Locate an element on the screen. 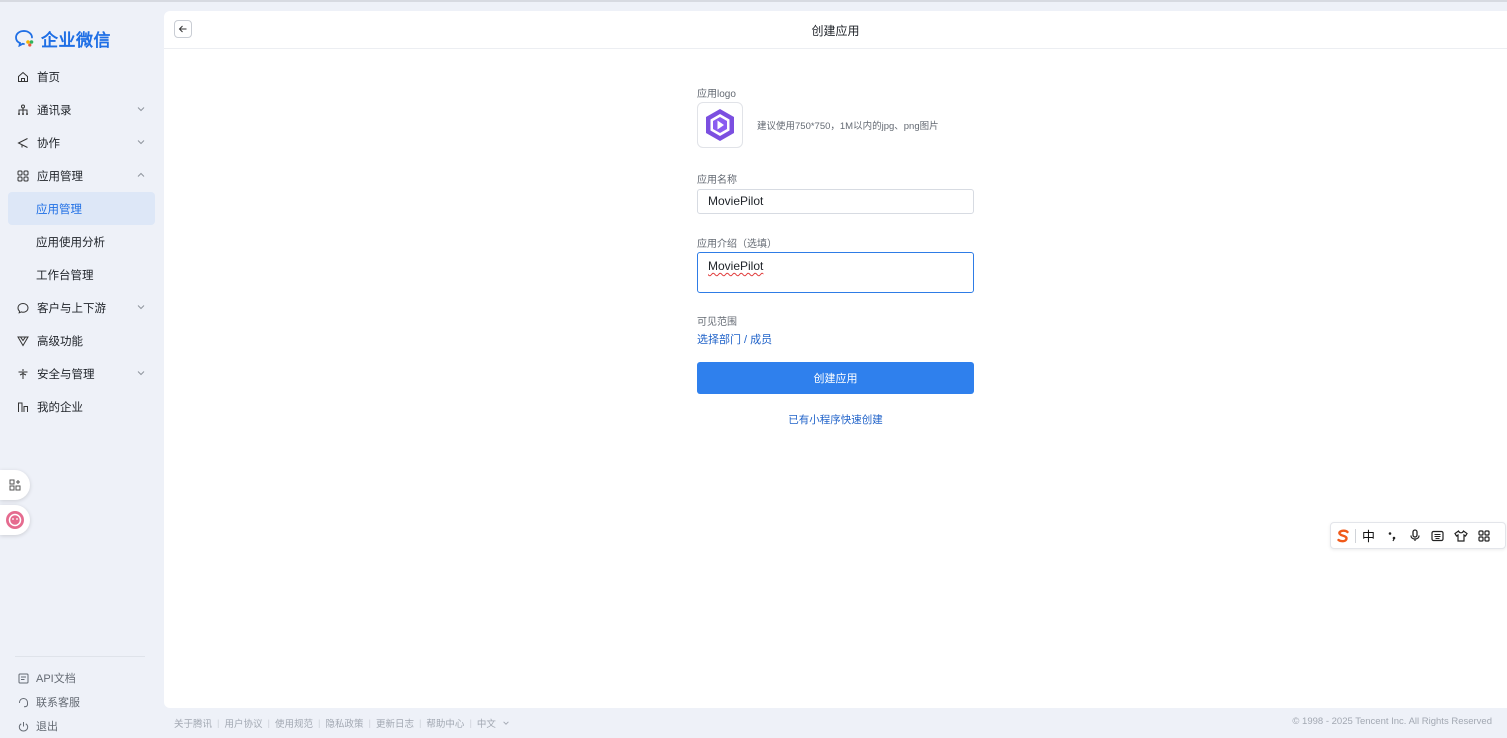 This screenshot has height=738, width=1507. sidebar-item-app-management: 应用管理 is located at coordinates (81, 175).